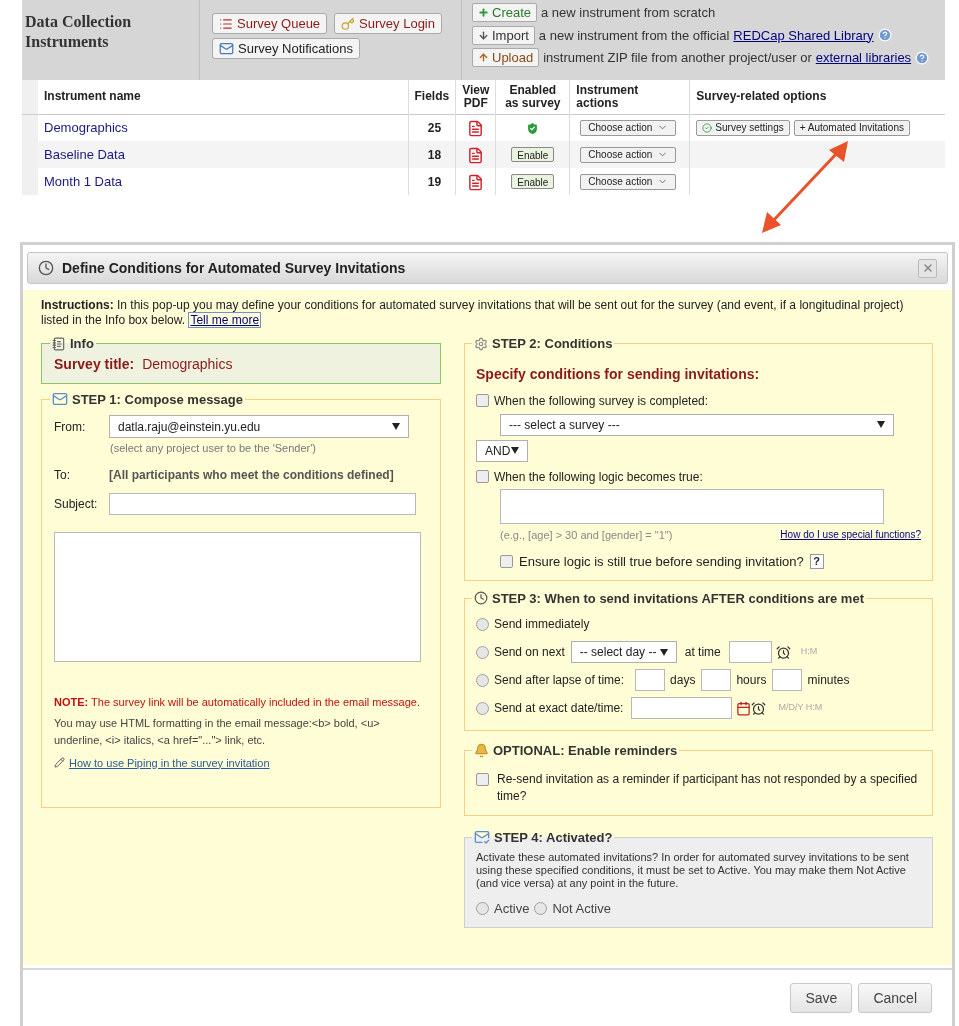 This screenshot has height=1026, width=959. What do you see at coordinates (743, 127) in the screenshot?
I see `survey-option-button: Survey settings` at bounding box center [743, 127].